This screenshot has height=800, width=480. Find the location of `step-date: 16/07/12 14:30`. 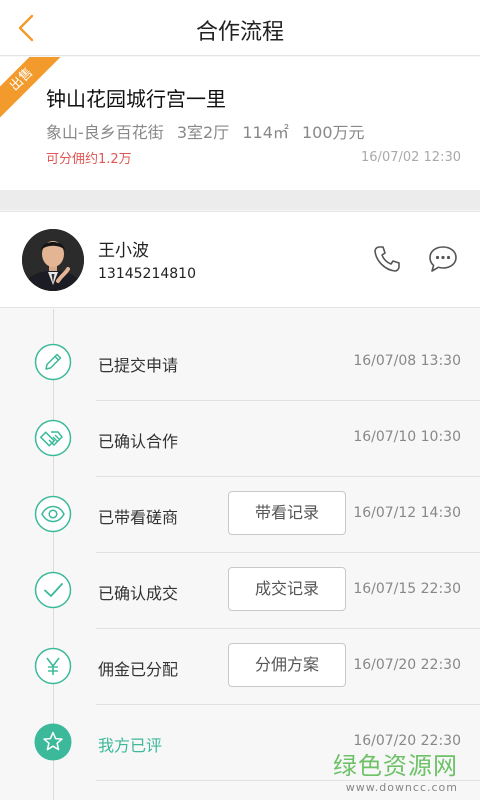

step-date: 16/07/12 14:30 is located at coordinates (407, 513).